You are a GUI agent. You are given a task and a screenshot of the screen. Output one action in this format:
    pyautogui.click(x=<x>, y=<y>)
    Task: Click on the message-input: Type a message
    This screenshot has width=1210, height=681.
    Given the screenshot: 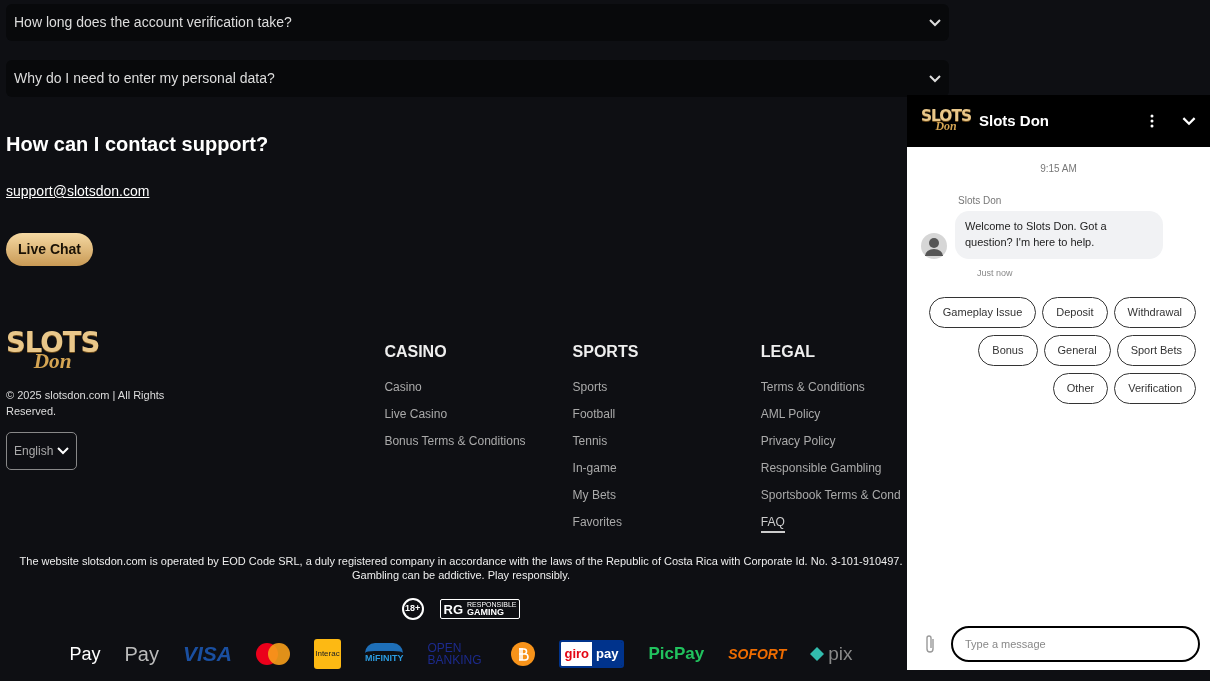 What is the action you would take?
    pyautogui.click(x=1075, y=644)
    